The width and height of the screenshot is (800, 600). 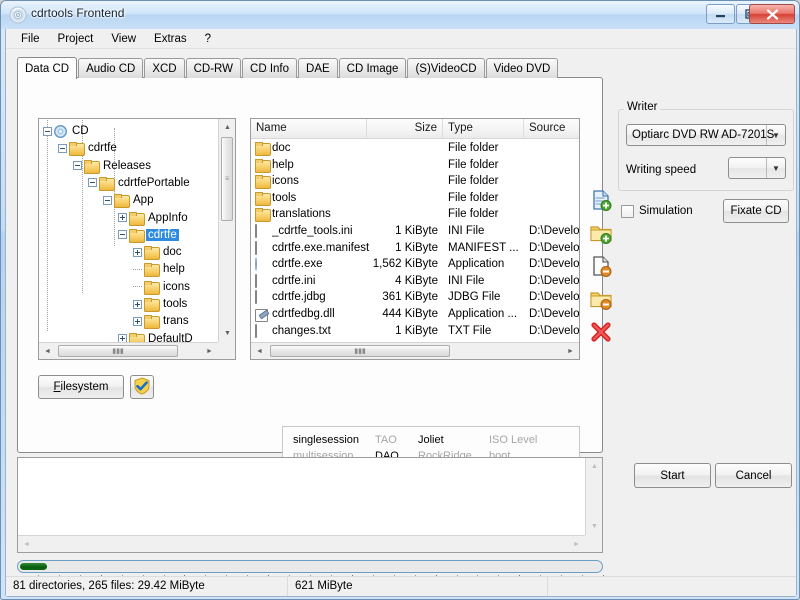 I want to click on log-vscrollbar: ▲ ▼, so click(x=593, y=496).